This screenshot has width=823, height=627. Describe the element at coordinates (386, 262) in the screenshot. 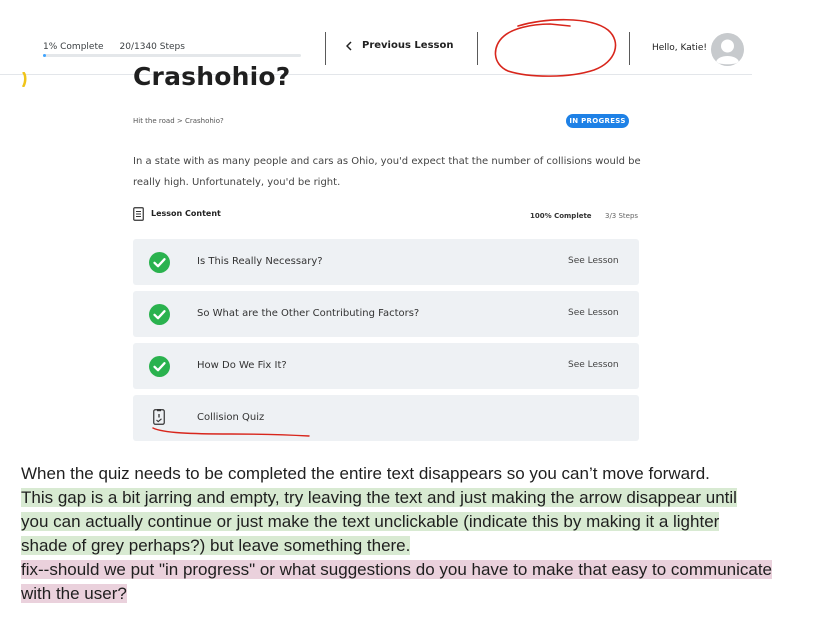

I see `topic-row: Is This Really Necessary? See Lesson` at that location.